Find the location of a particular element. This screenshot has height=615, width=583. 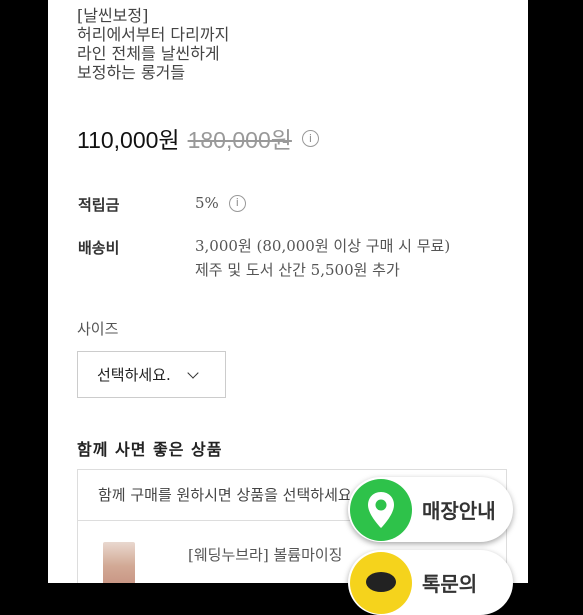

product-description: [날씬보정] 허리에서부터 다리까지 라인 전체를 날씬하게 보정하는 롱거들 is located at coordinates (153, 44).